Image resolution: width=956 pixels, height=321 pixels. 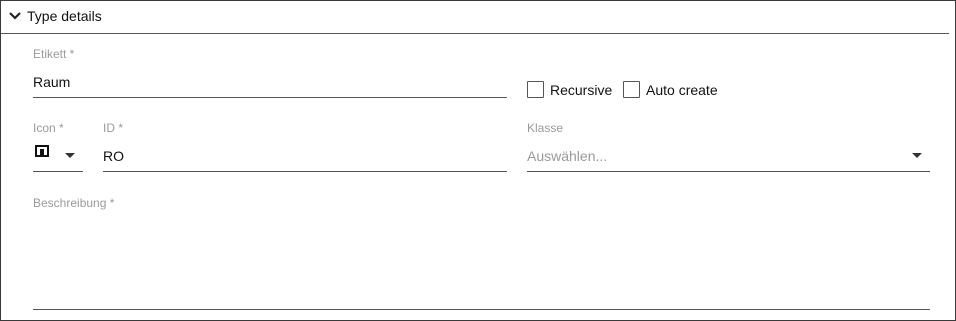 I want to click on class-field-label: Klasse, so click(x=545, y=128).